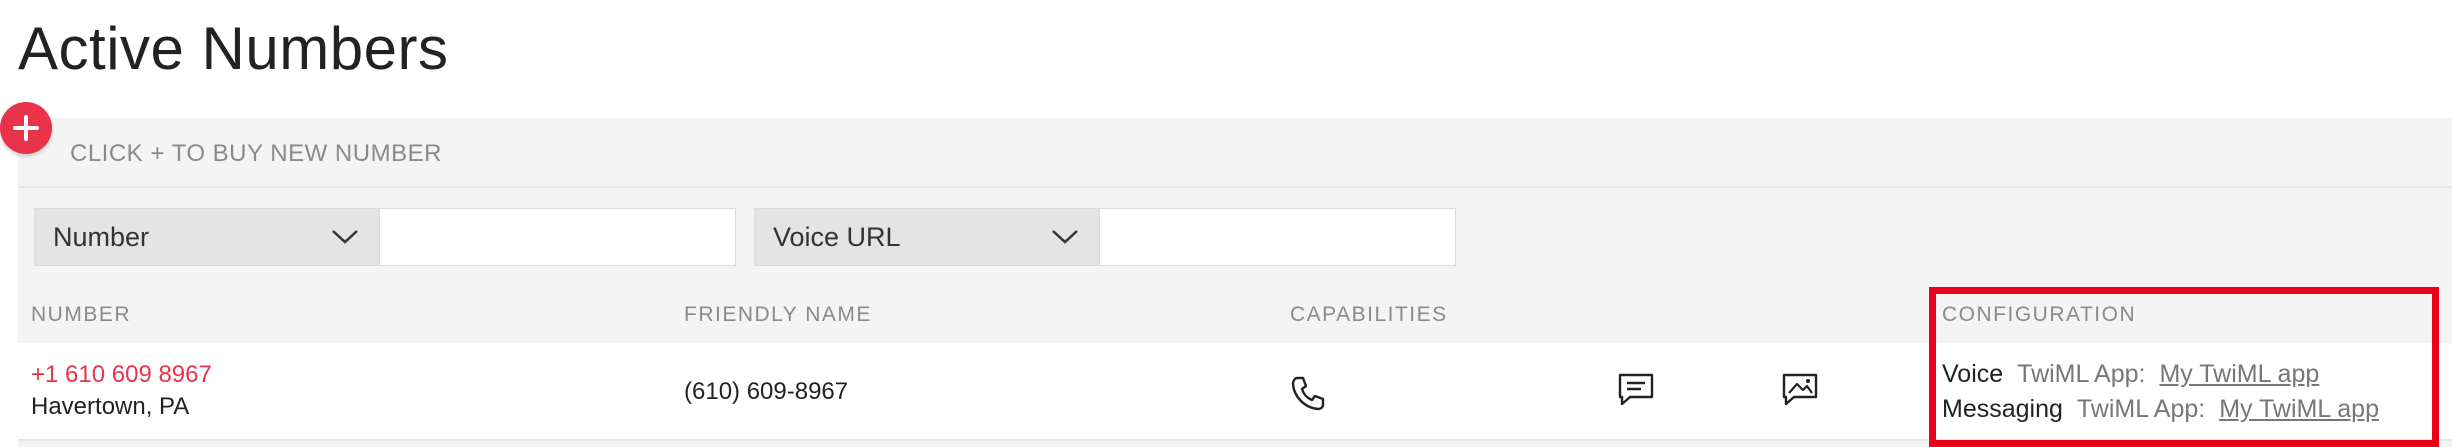 The width and height of the screenshot is (2452, 447). I want to click on sms-icon, so click(1636, 389).